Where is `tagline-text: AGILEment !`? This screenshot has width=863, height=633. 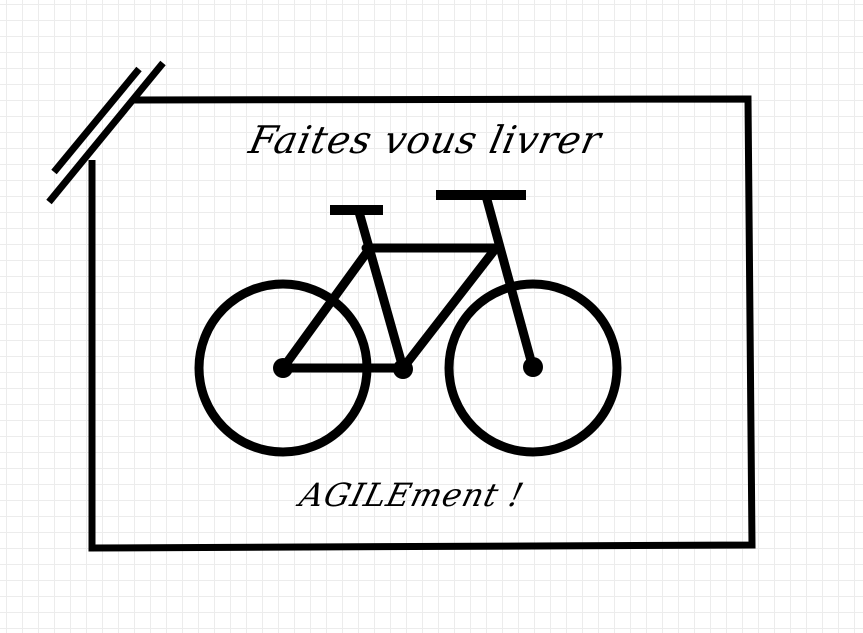 tagline-text: AGILEment ! is located at coordinates (412, 495).